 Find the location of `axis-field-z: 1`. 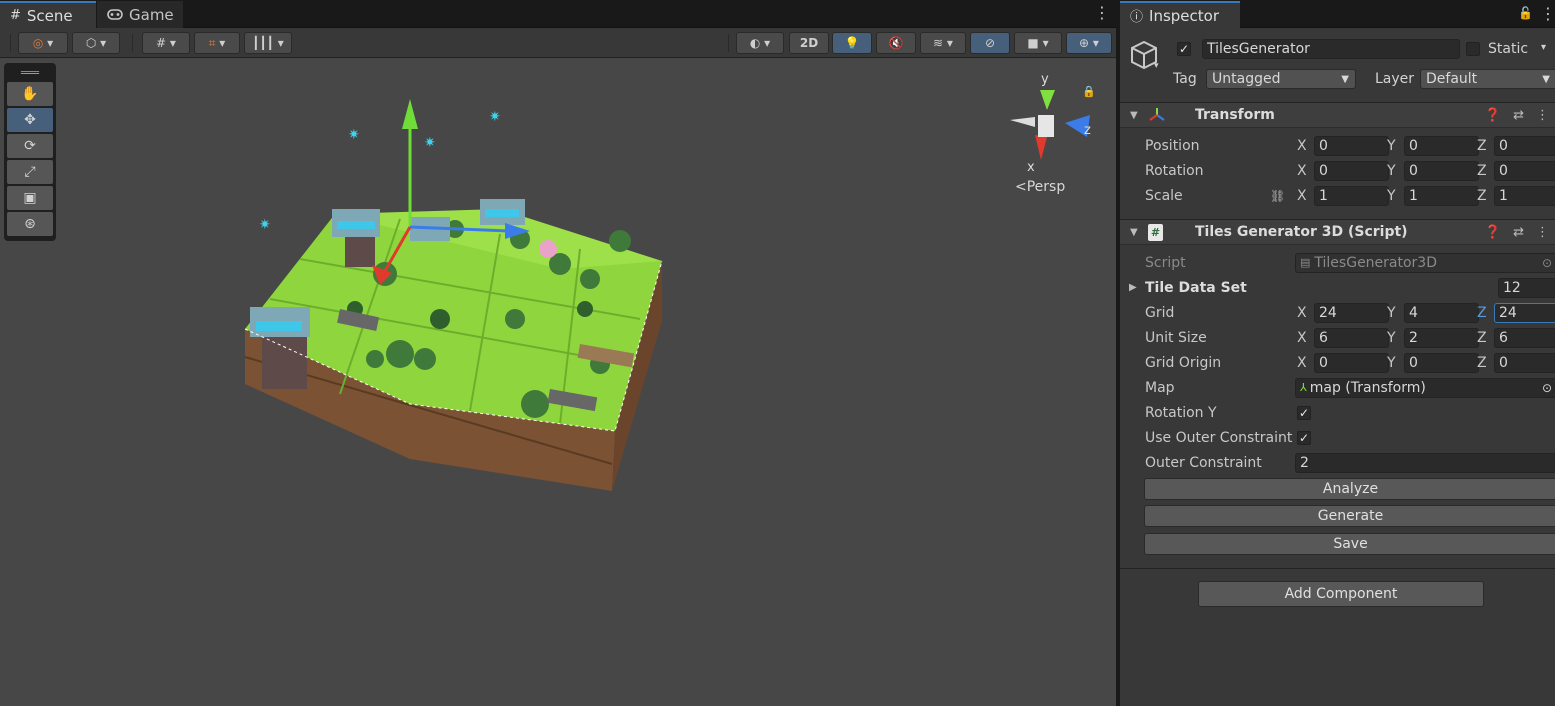

axis-field-z: 1 is located at coordinates (1524, 195).